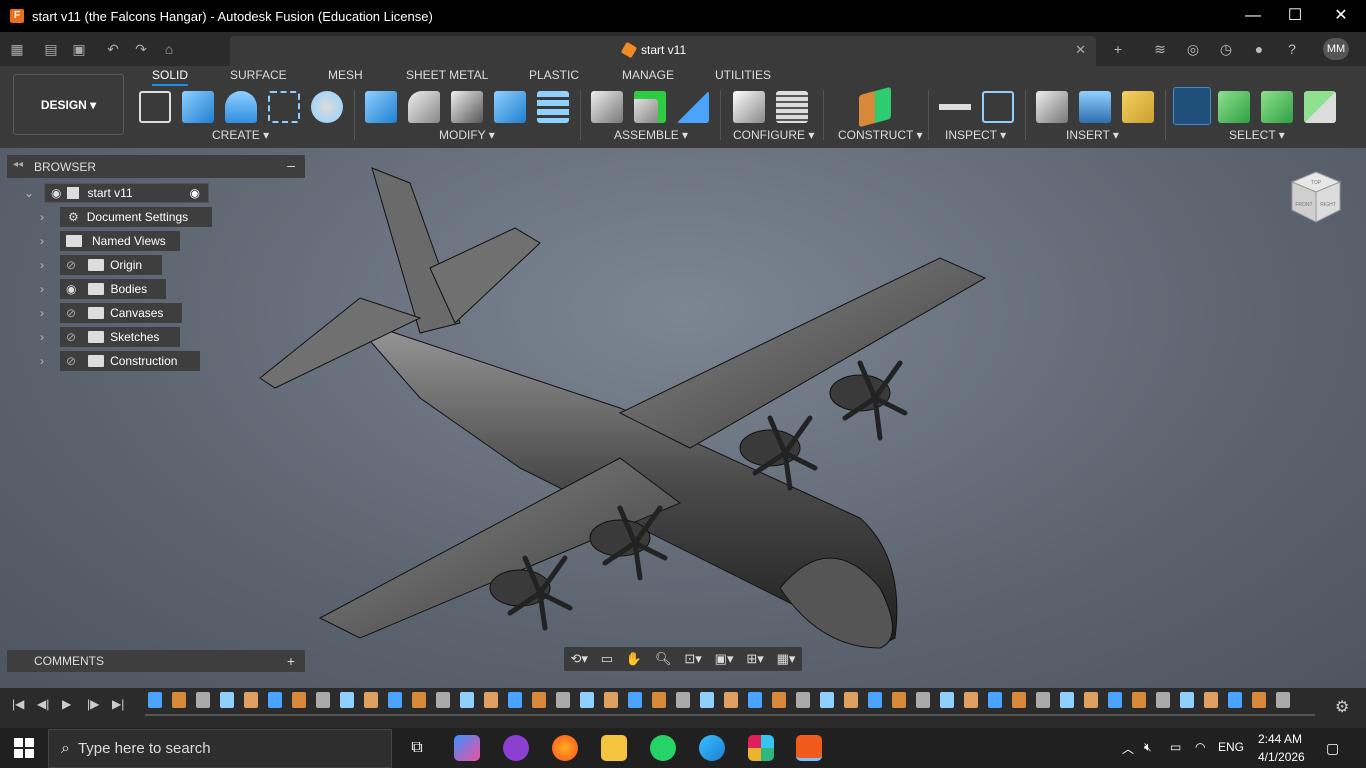 The width and height of the screenshot is (1366, 768). I want to click on browser-item-bodies: › ◉ Bodies, so click(103, 289).